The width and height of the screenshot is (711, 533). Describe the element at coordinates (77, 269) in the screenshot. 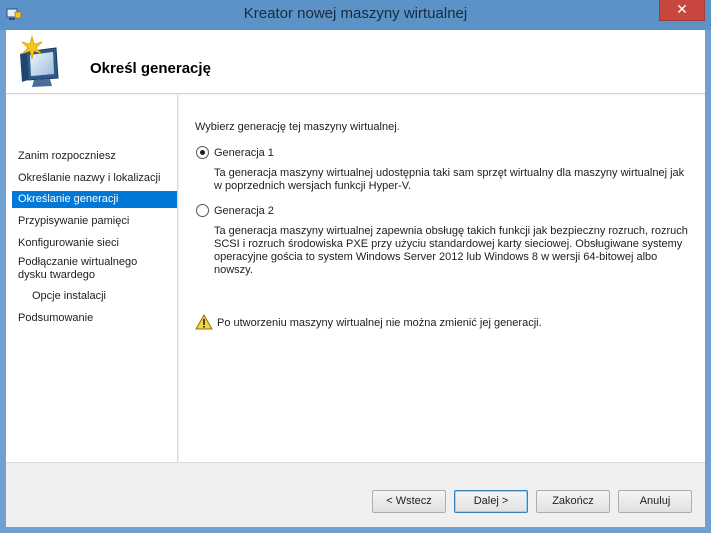

I see `nav-item-virtual-disk: Podłączanie wirtualnego dysku twardego` at that location.